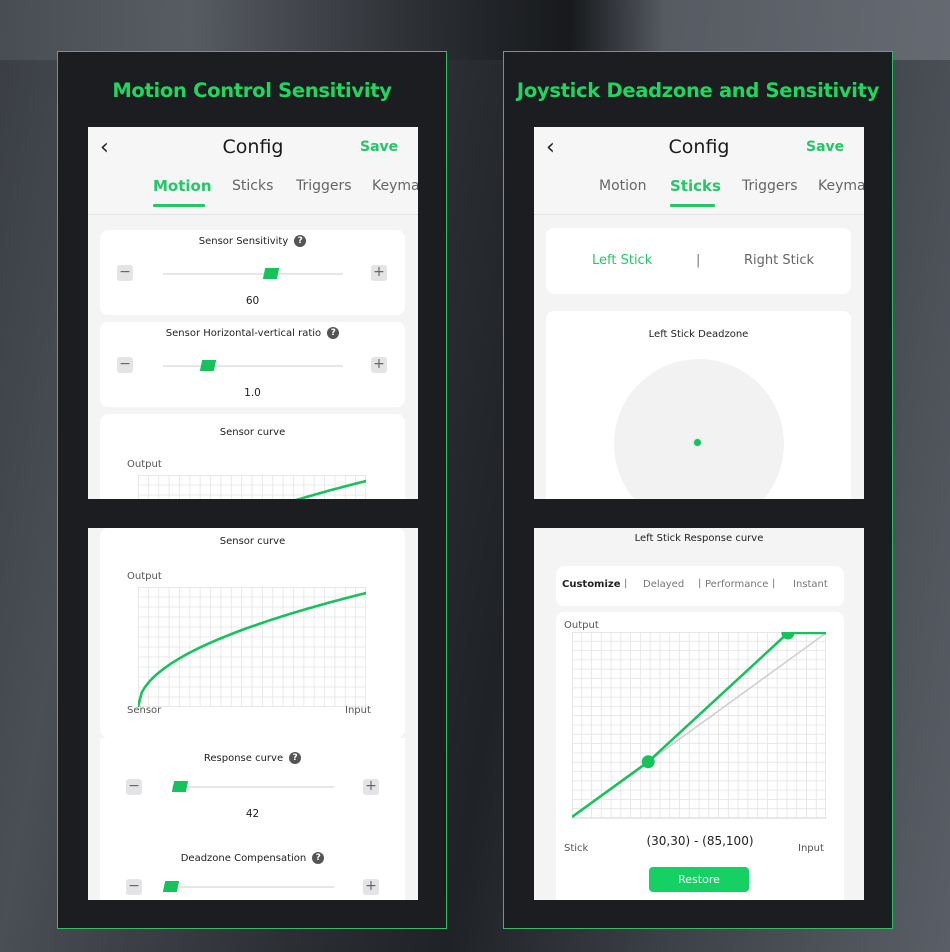 The width and height of the screenshot is (950, 952). I want to click on sensor-curve-chart, so click(252, 647).